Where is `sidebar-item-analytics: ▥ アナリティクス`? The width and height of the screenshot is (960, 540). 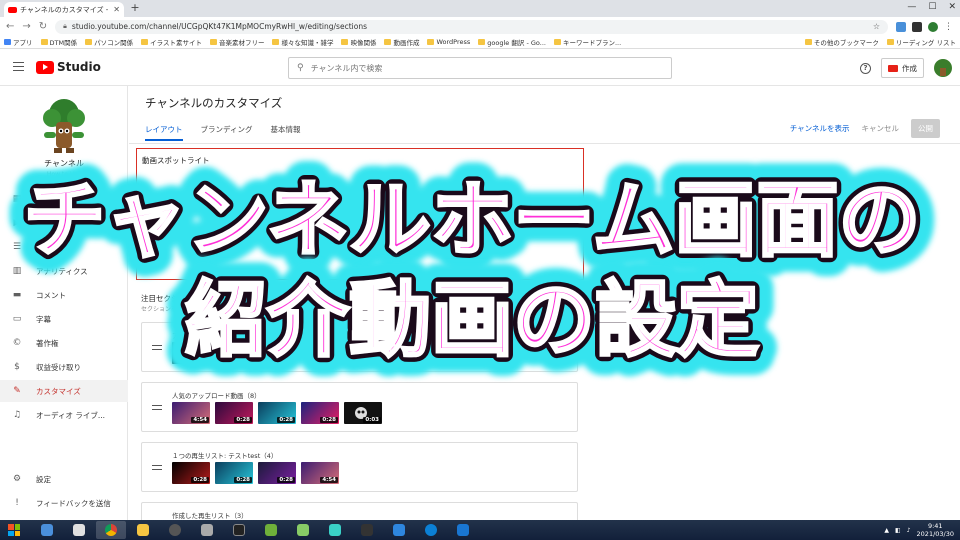 sidebar-item-analytics: ▥ アナリティクス is located at coordinates (64, 271).